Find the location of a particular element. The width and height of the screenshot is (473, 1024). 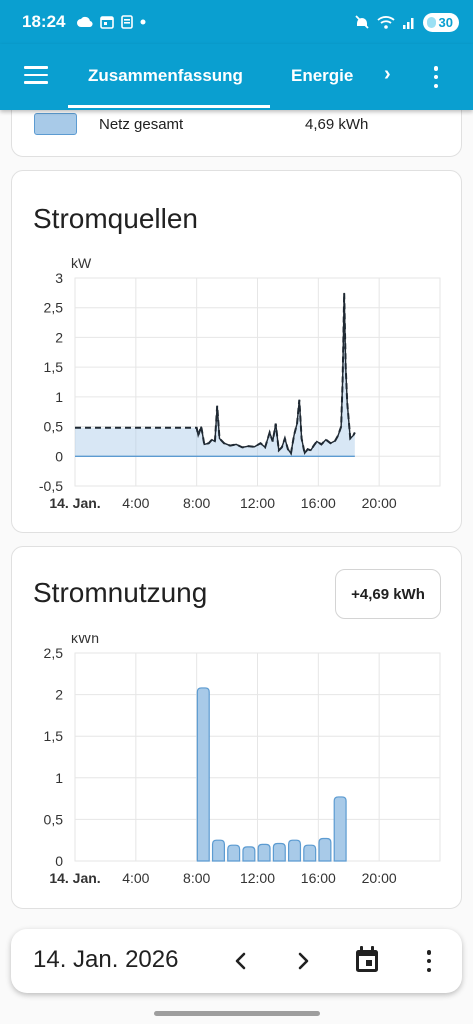

nutzung-y-tick-label: 1 is located at coordinates (59, 778).